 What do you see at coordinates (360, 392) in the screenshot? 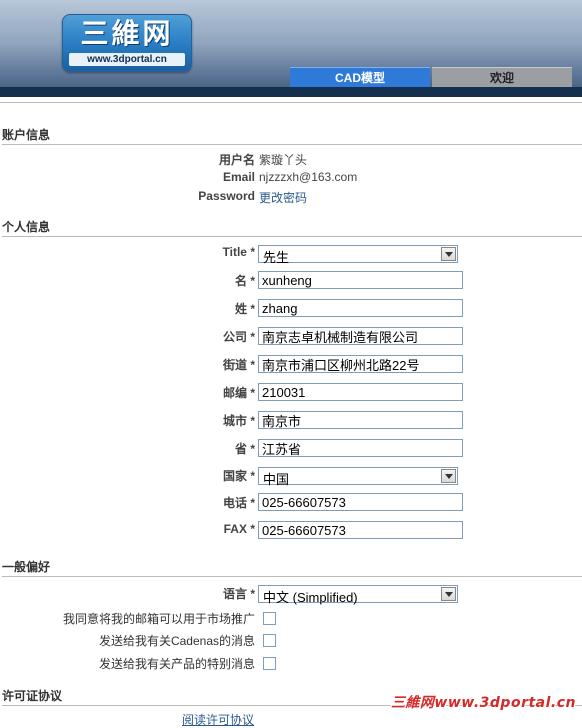
I see `postcode-field` at bounding box center [360, 392].